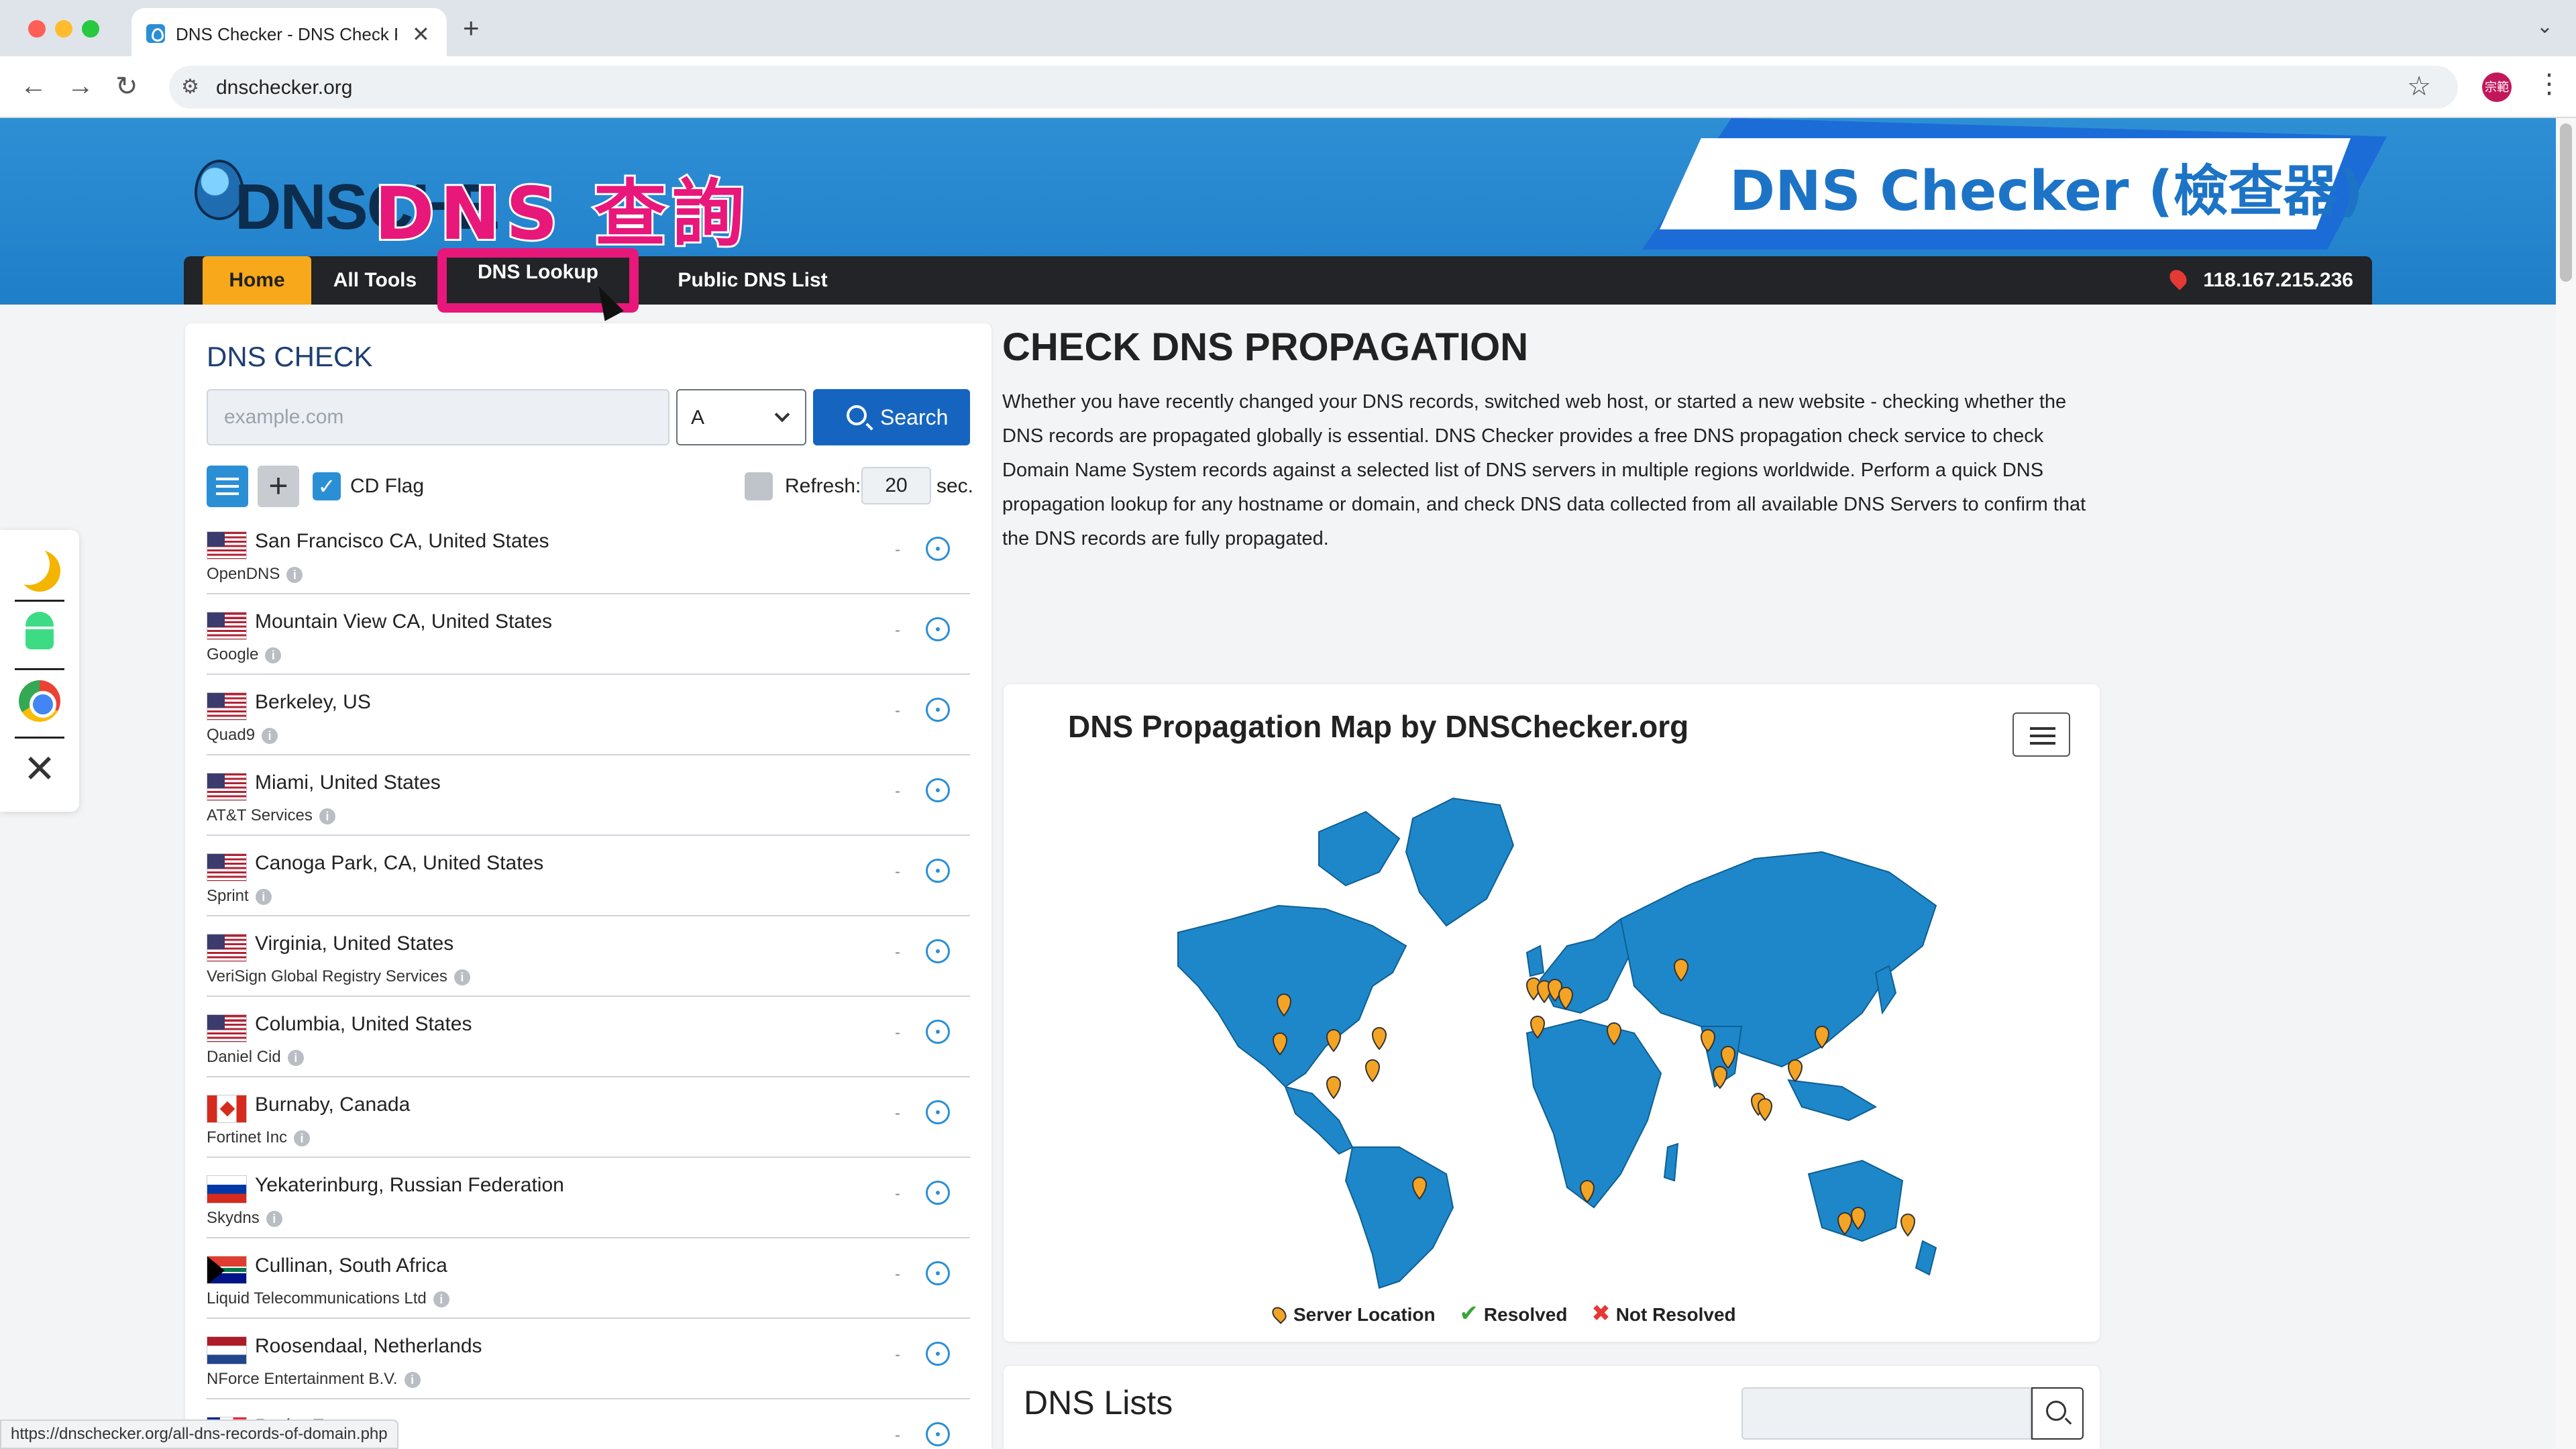  Describe the element at coordinates (387, 486) in the screenshot. I see `cd-flag-label: CD Flag` at that location.